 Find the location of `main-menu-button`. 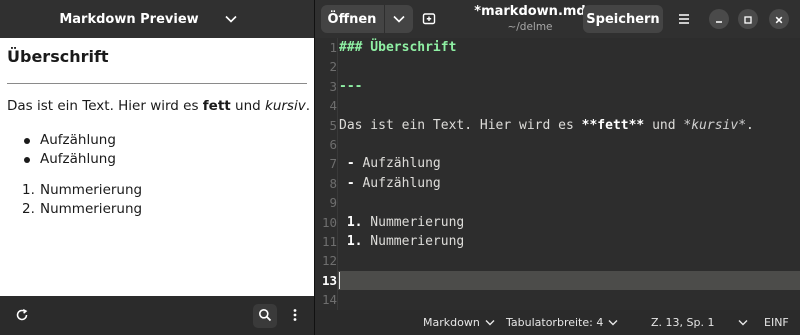

main-menu-button is located at coordinates (684, 19).